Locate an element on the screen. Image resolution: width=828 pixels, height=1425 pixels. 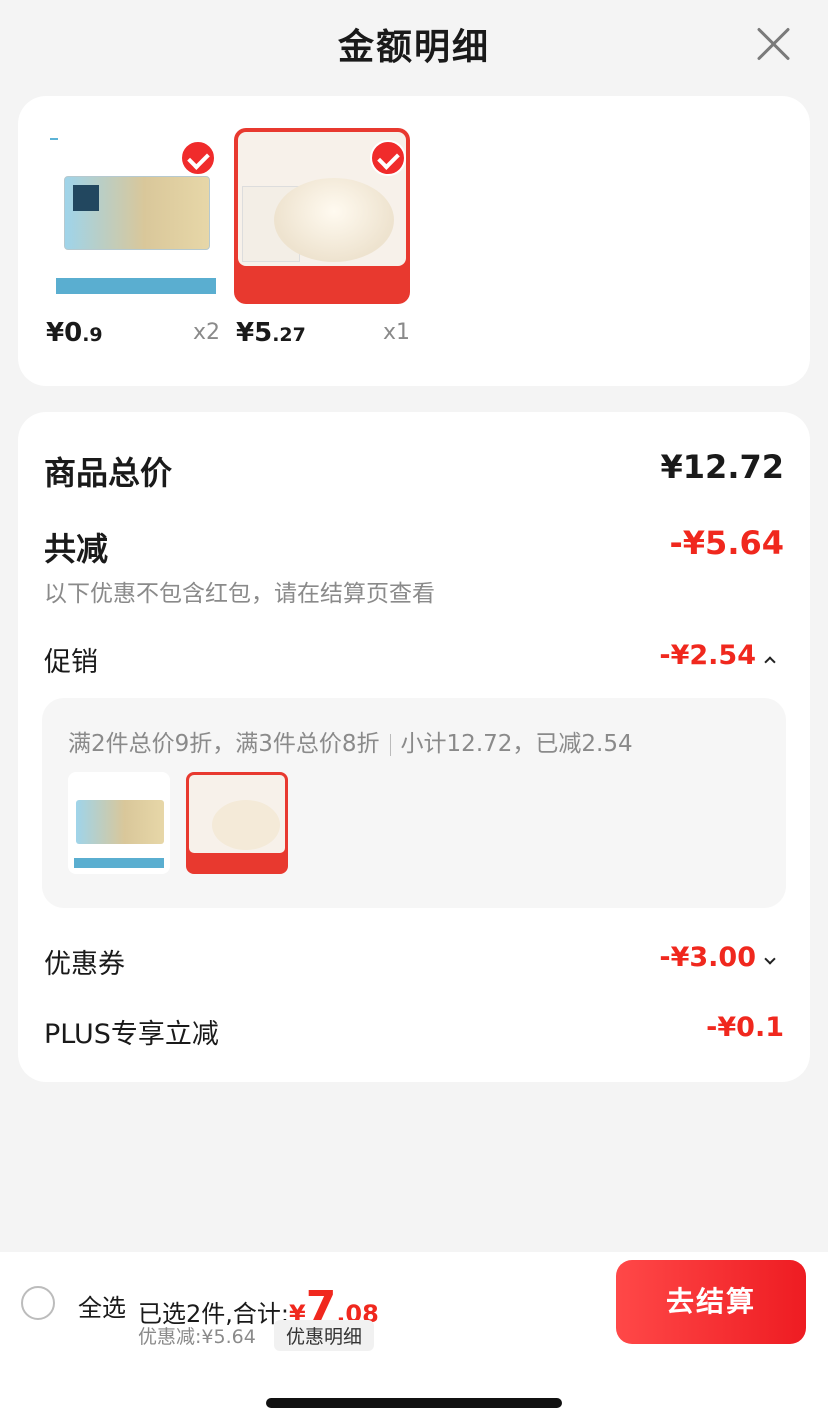
chevron-up-icon is located at coordinates (770, 661).